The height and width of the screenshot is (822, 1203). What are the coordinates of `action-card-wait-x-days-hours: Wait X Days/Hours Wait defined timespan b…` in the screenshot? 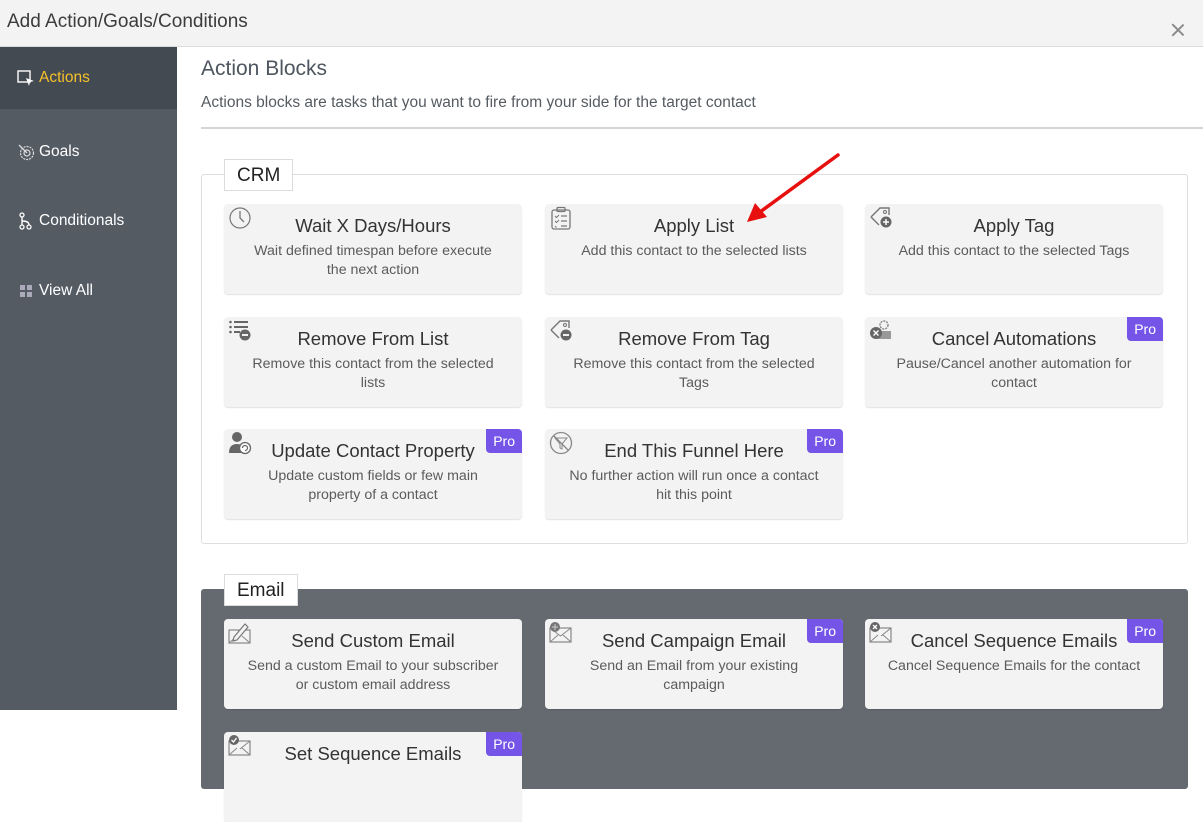 It's located at (373, 249).